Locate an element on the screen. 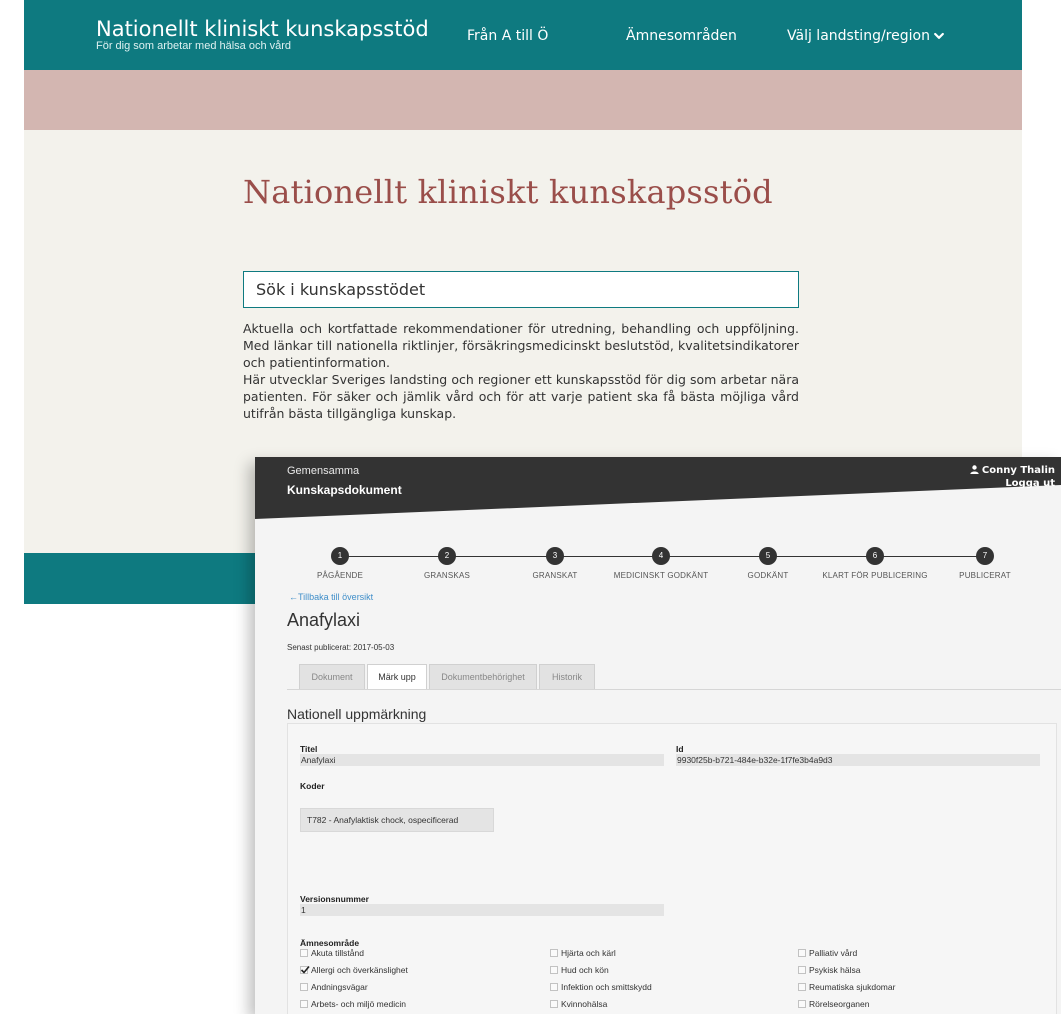  checkbox-label: Allergi och överkänslighet is located at coordinates (359, 970).